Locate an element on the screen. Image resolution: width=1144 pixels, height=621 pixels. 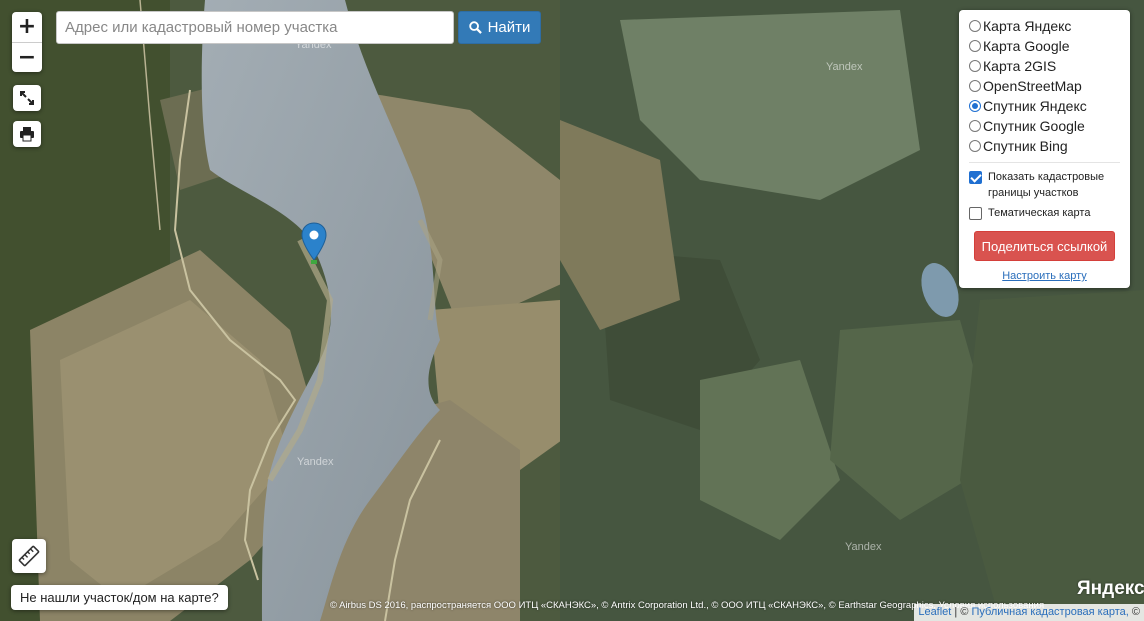
thematic-map-option: Тематическая карта is located at coordinates (1044, 213).